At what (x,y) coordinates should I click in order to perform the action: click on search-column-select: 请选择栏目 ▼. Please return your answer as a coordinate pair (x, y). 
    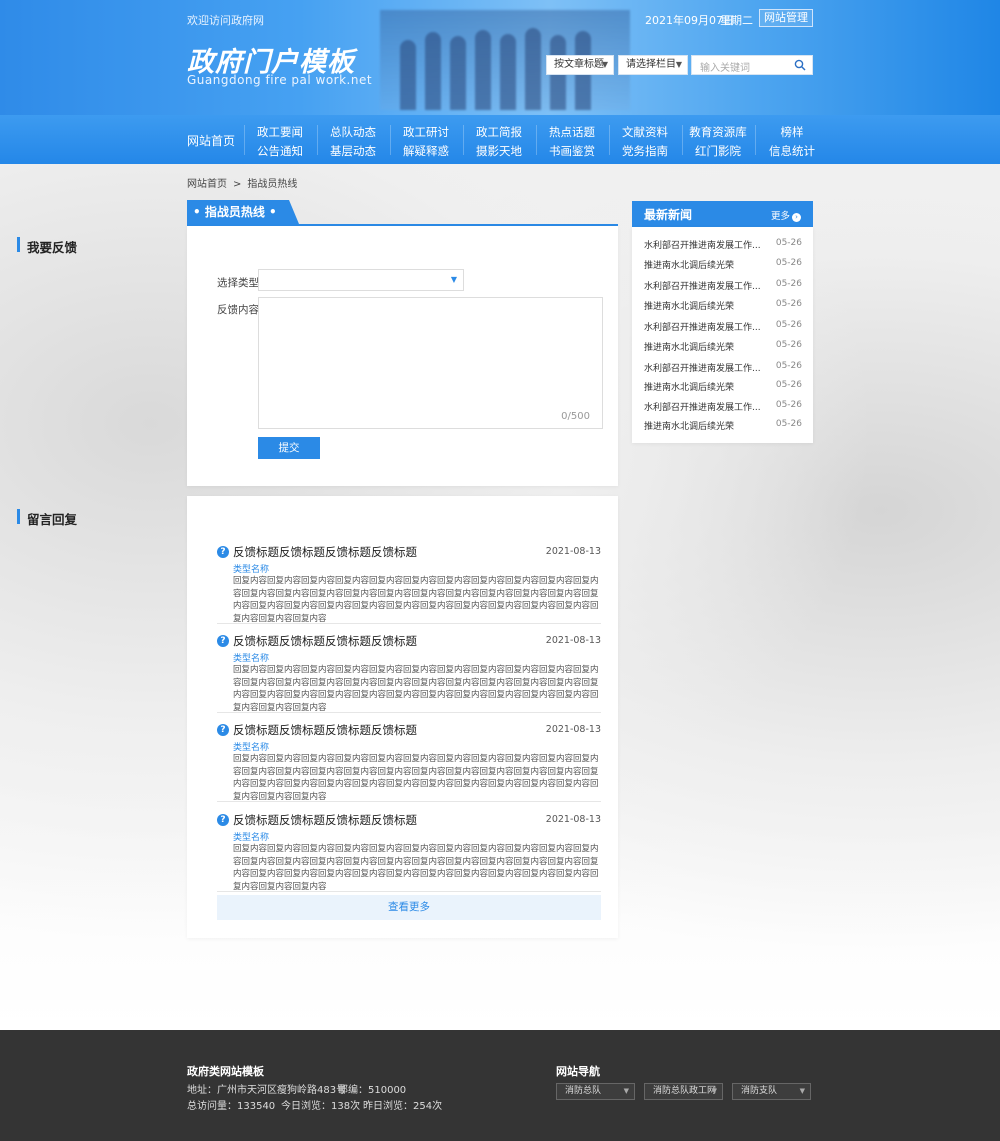
    Looking at the image, I should click on (653, 65).